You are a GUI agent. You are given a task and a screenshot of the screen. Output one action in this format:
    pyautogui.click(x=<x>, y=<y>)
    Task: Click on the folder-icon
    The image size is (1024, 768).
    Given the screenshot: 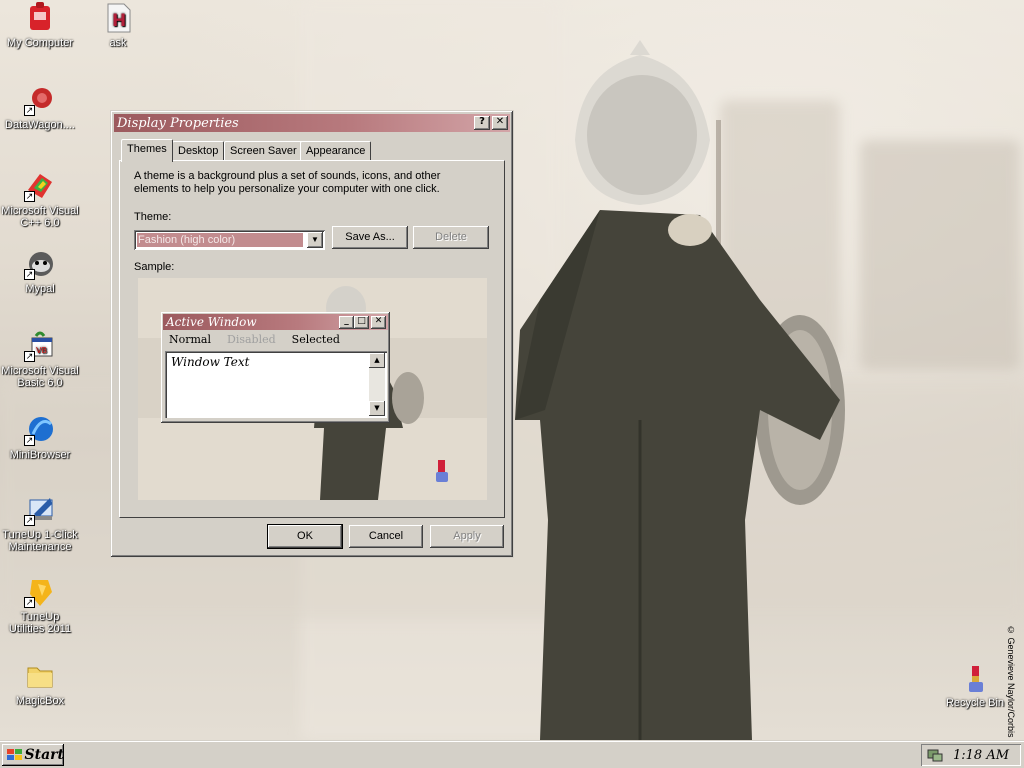 What is the action you would take?
    pyautogui.click(x=40, y=676)
    